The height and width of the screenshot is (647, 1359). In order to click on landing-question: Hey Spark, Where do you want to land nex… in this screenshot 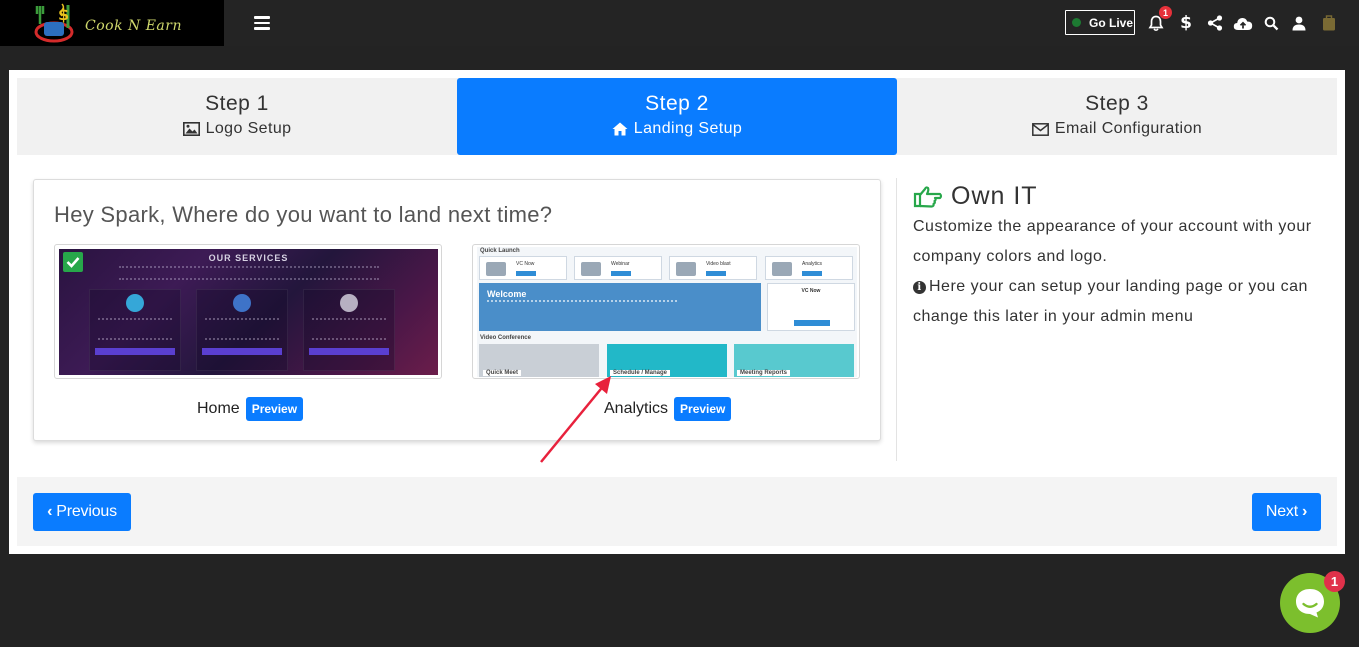, I will do `click(303, 214)`.